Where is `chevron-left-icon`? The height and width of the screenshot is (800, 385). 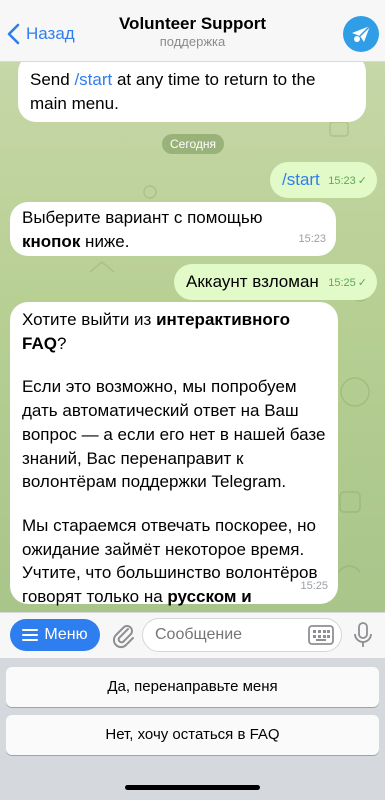
chevron-left-icon is located at coordinates (13, 34).